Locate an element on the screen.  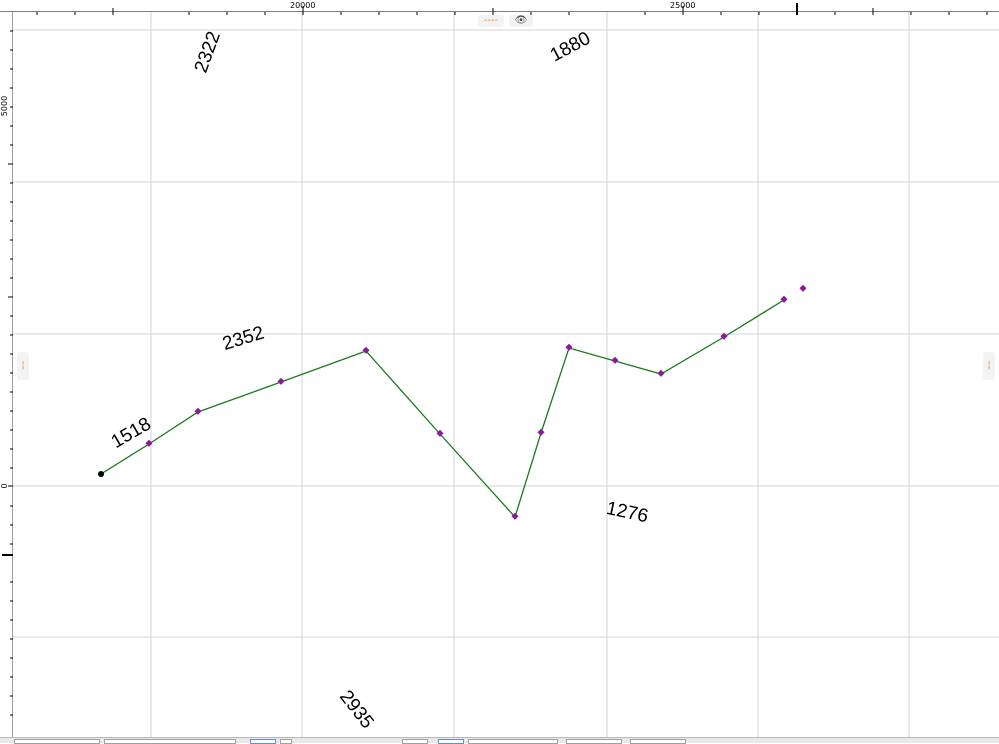
segment-label: 1880 is located at coordinates (570, 47).